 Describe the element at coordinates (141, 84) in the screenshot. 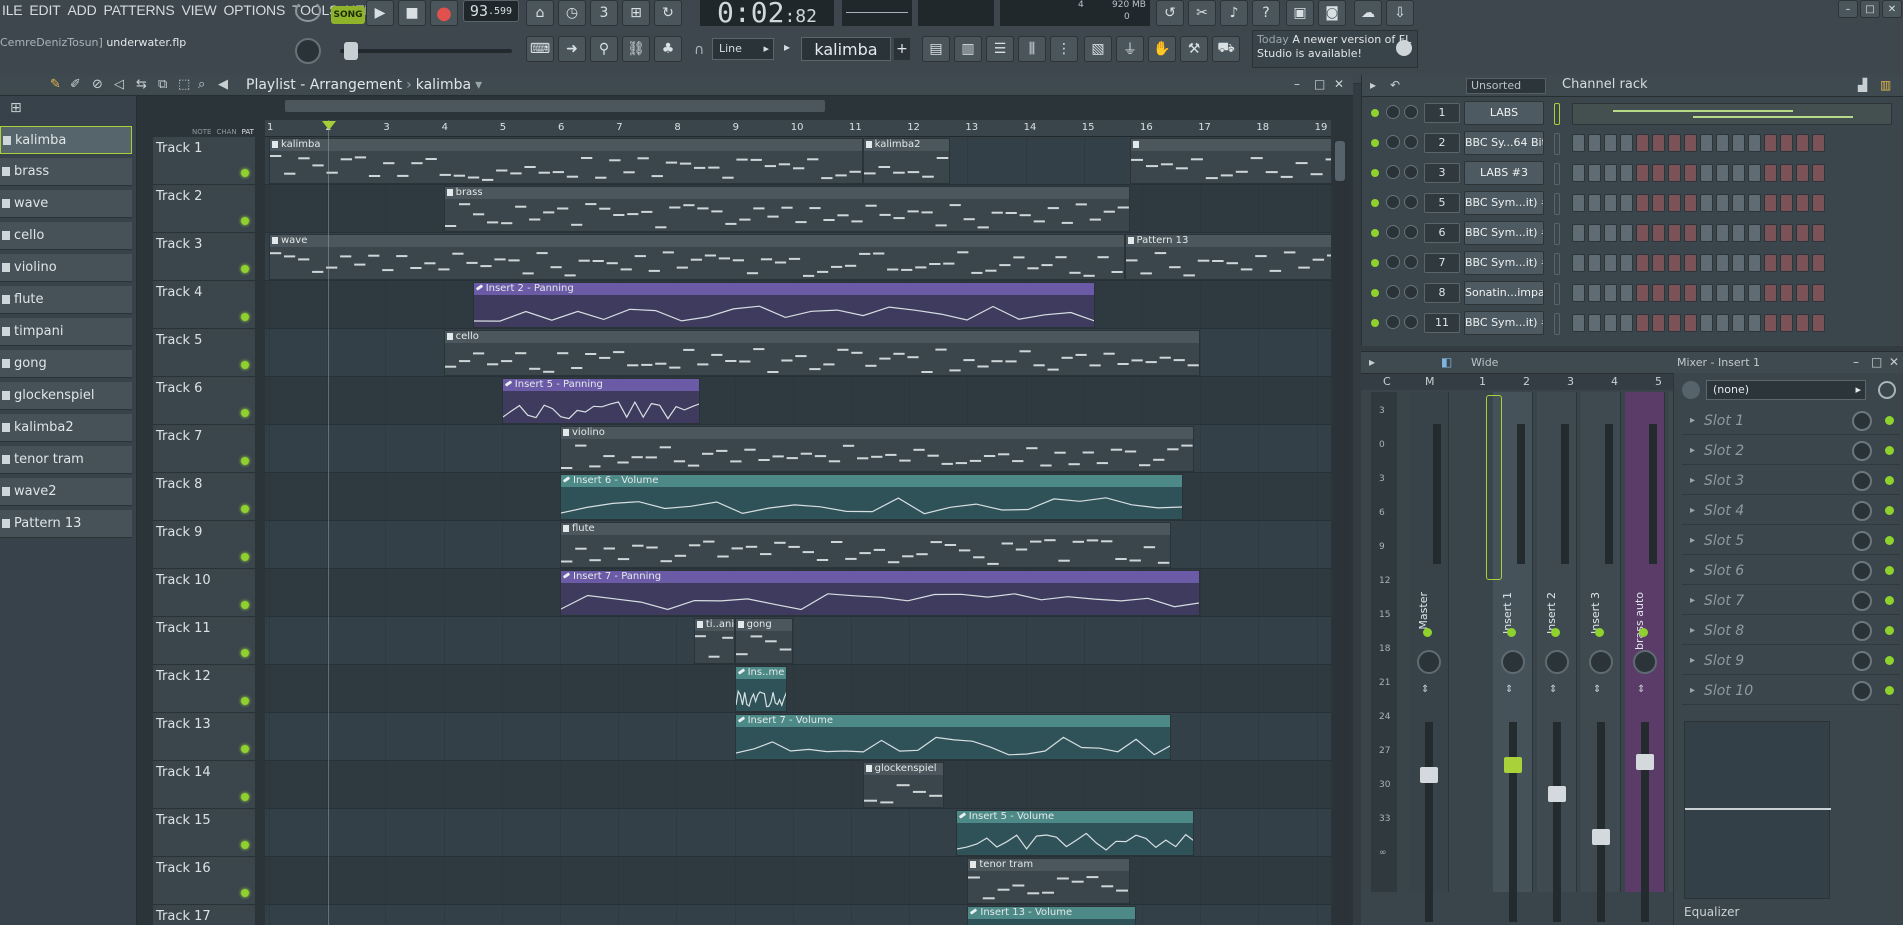

I see `tool-slip-icon: ⇆` at that location.